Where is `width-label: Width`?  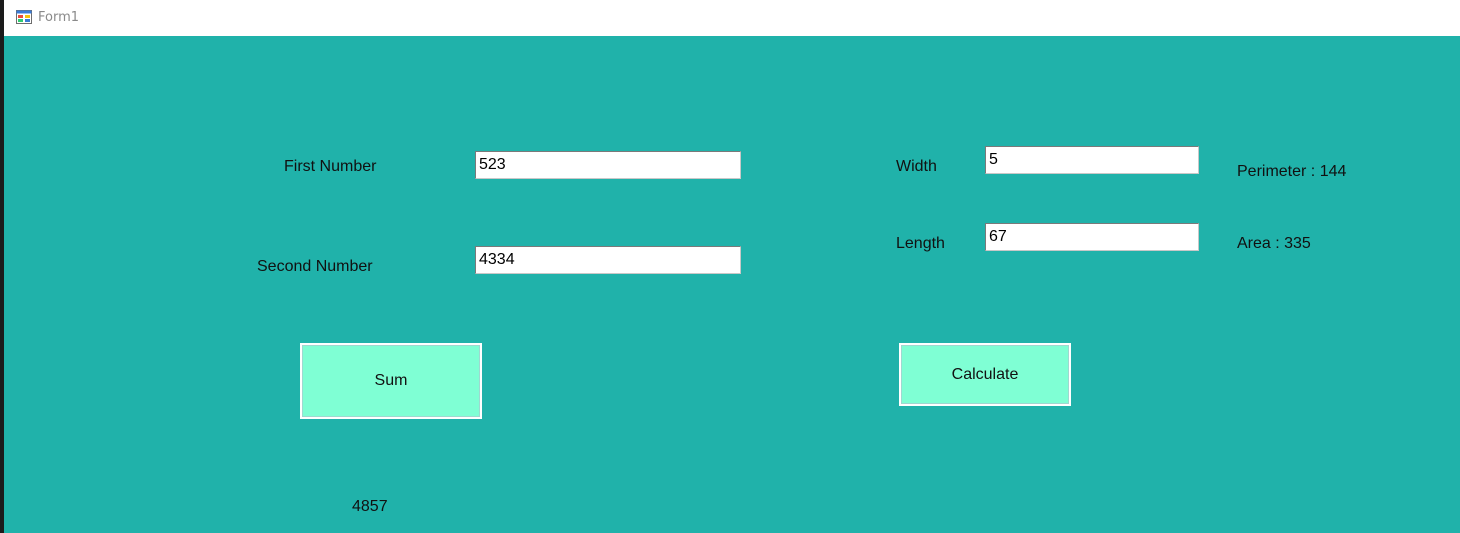 width-label: Width is located at coordinates (916, 166).